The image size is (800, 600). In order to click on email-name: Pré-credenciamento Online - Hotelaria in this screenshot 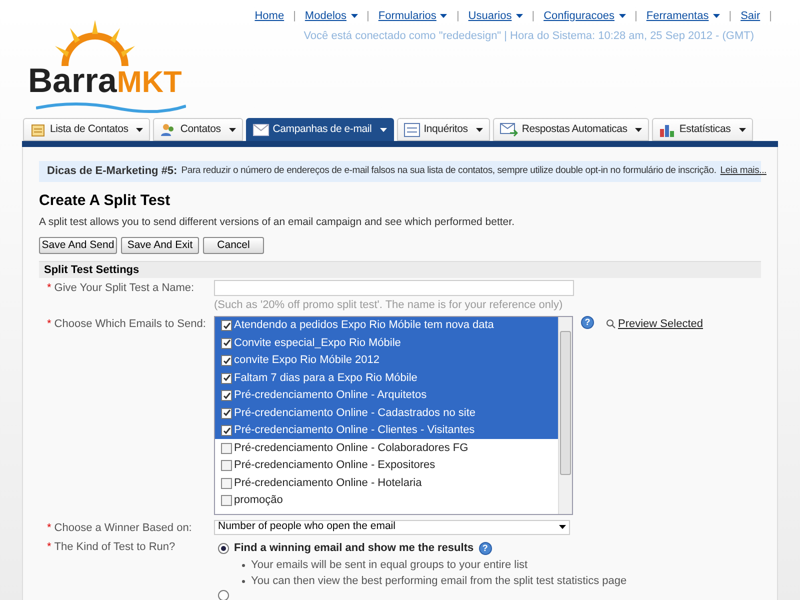, I will do `click(328, 483)`.